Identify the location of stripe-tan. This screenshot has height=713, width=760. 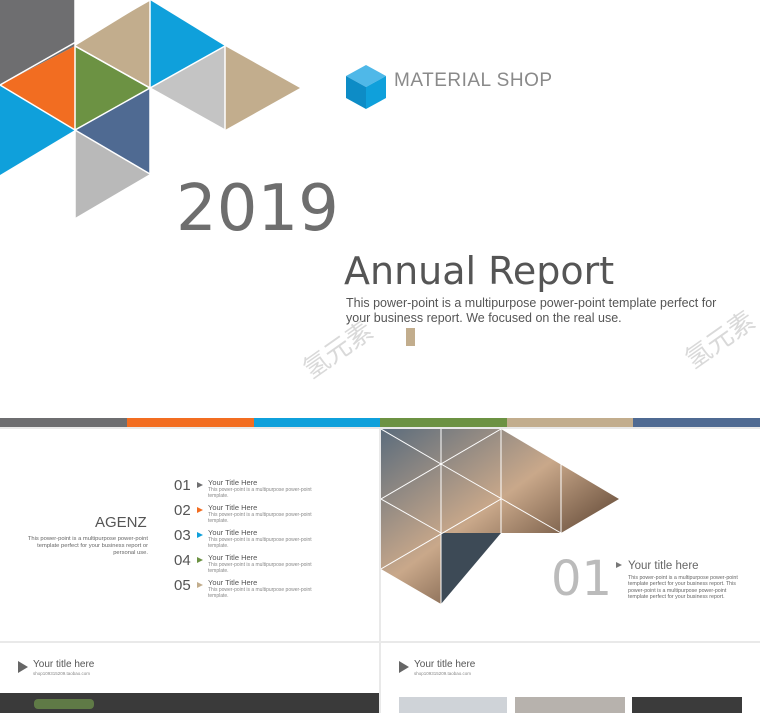
(570, 422).